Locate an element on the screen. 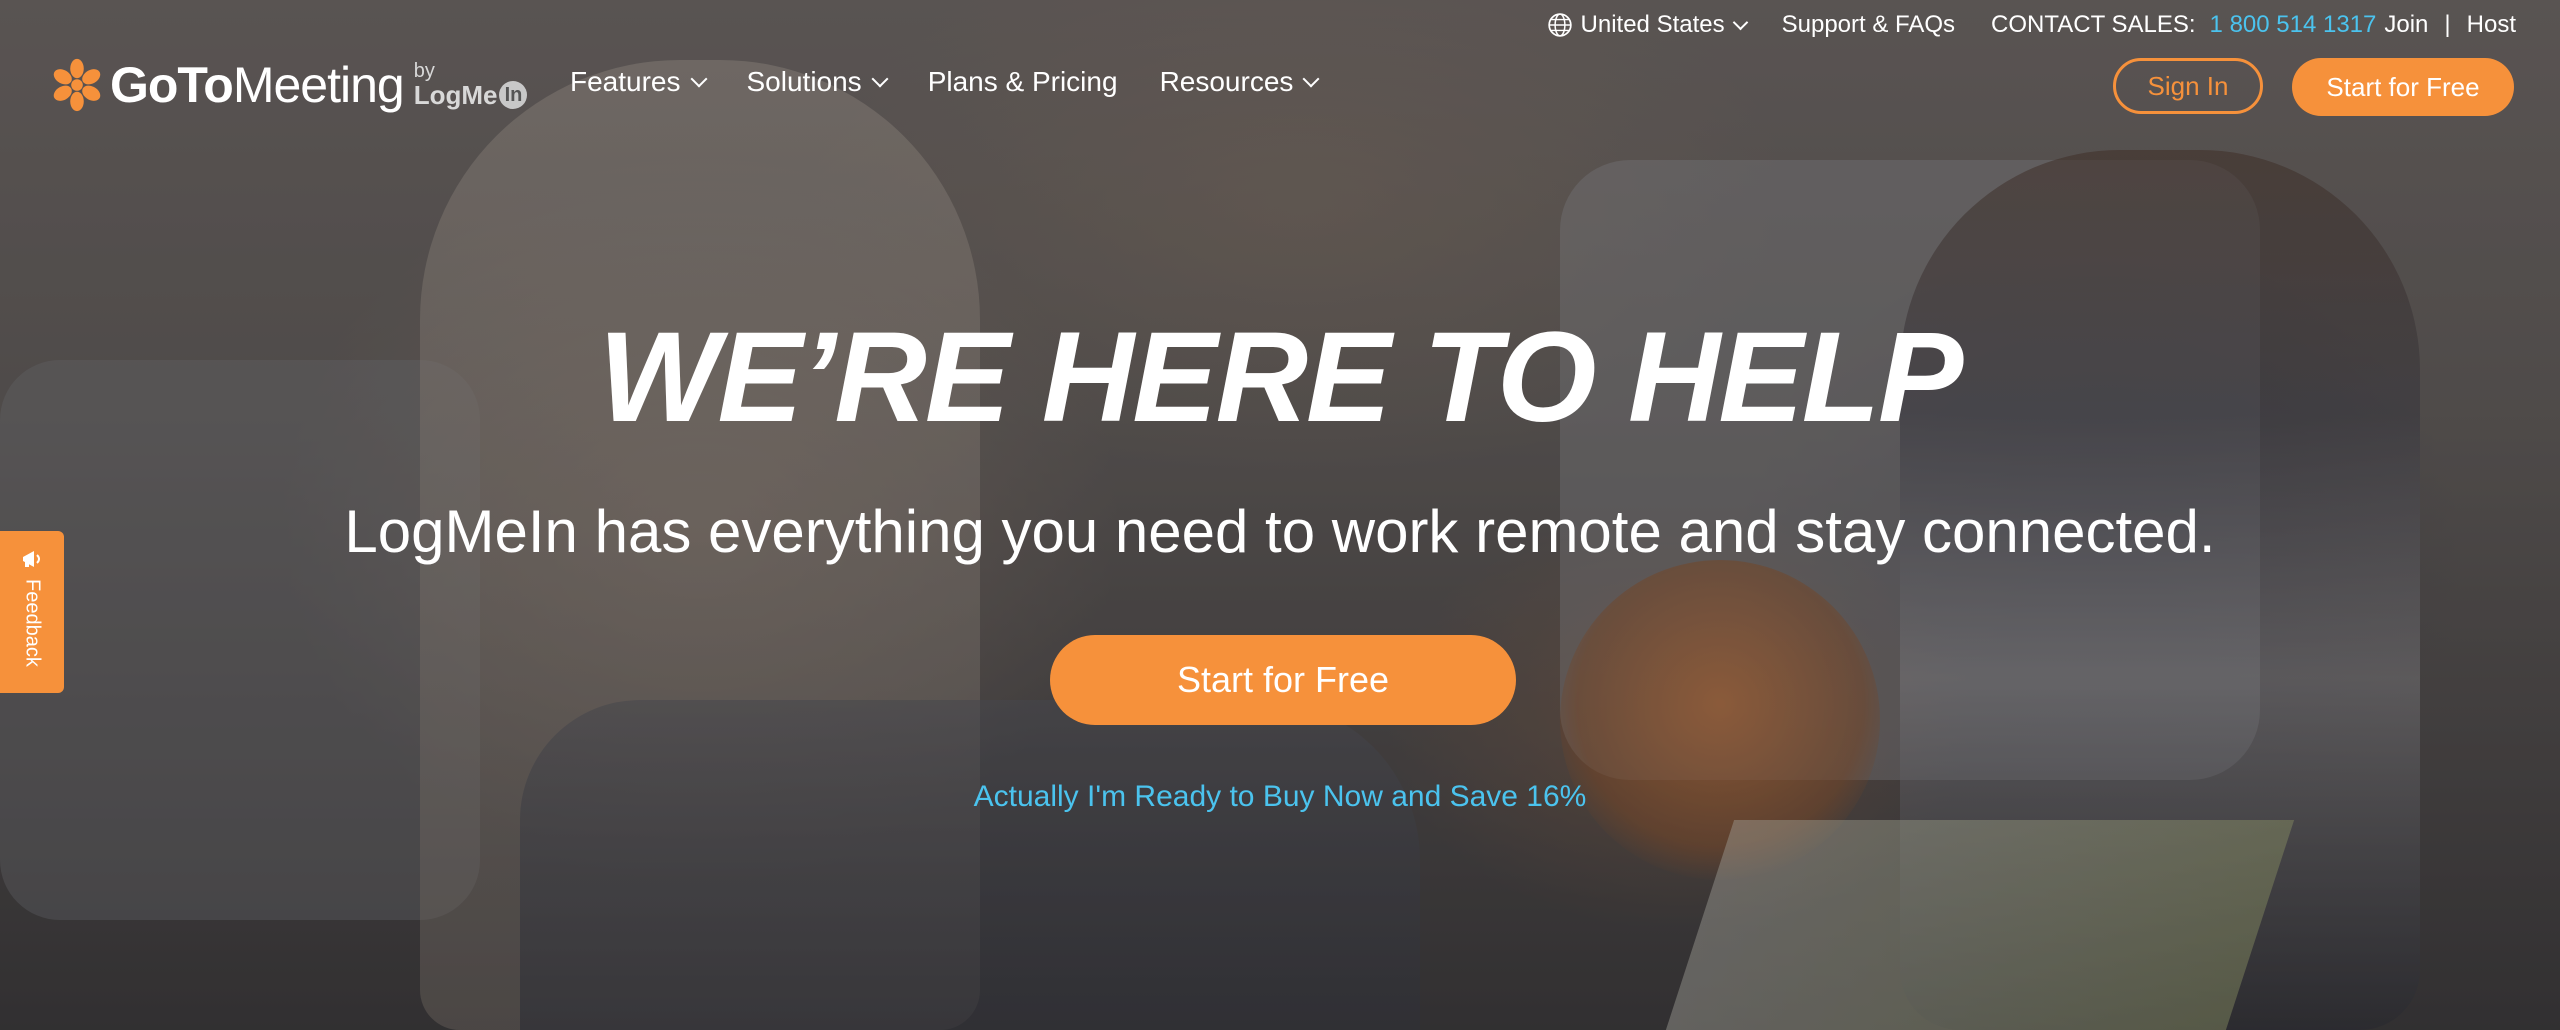 Image resolution: width=2560 pixels, height=1030 pixels. logo-logme-text: LogMe is located at coordinates (455, 95).